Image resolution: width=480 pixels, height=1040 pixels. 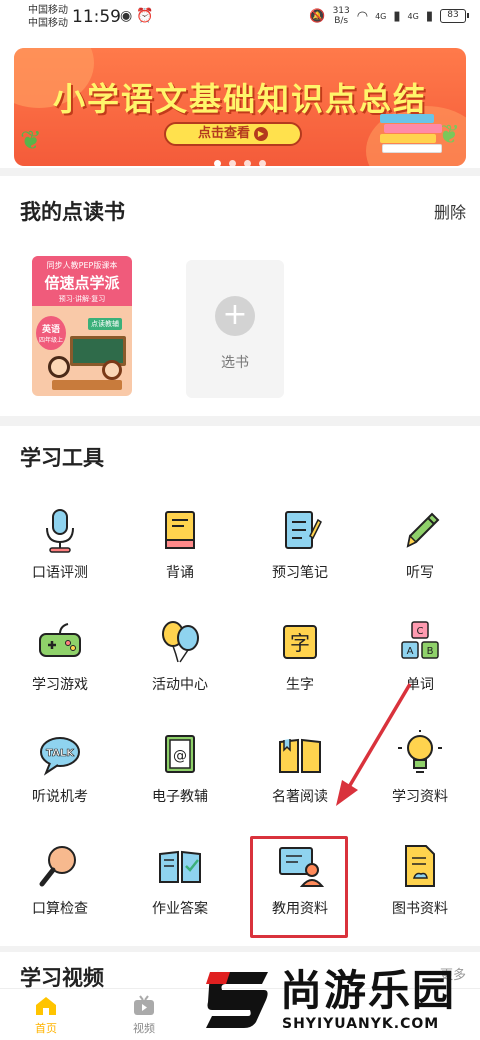 I want to click on plus-icon: +, so click(x=235, y=316).